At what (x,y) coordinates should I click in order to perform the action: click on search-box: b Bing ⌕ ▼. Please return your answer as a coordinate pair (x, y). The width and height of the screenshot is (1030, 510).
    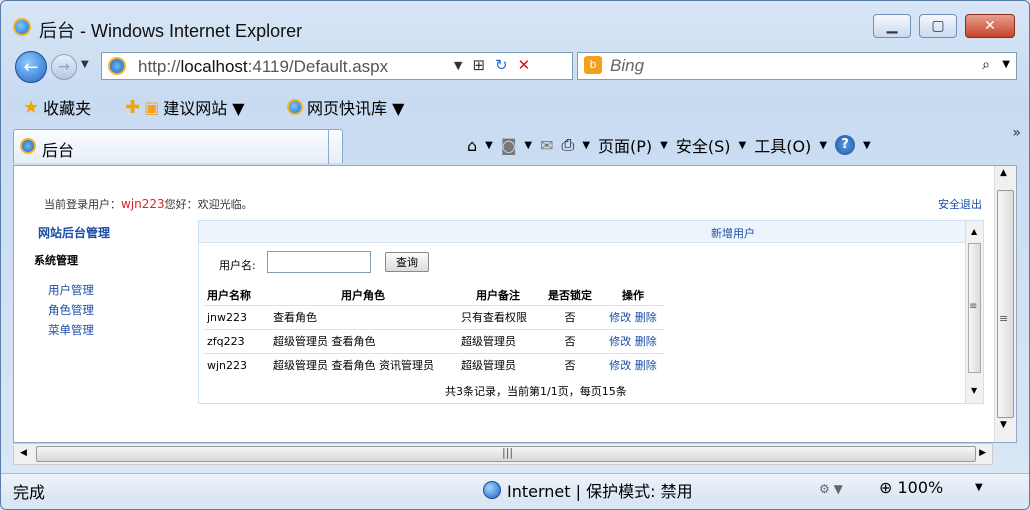
    Looking at the image, I should click on (797, 66).